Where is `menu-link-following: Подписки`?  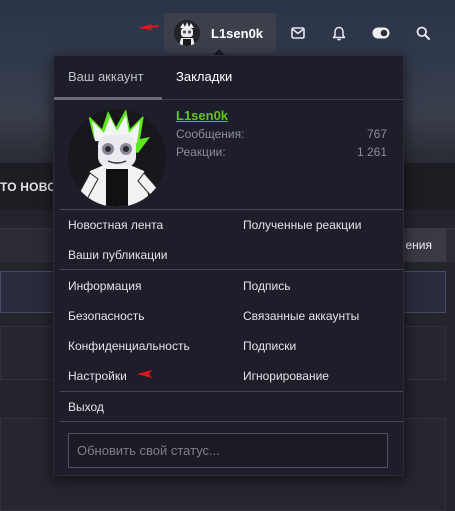 menu-link-following: Подписки is located at coordinates (269, 346).